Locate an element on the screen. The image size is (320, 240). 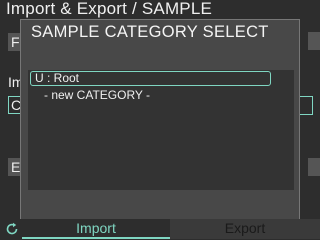
page-title: Import & Export / SAMPLE is located at coordinates (109, 9).